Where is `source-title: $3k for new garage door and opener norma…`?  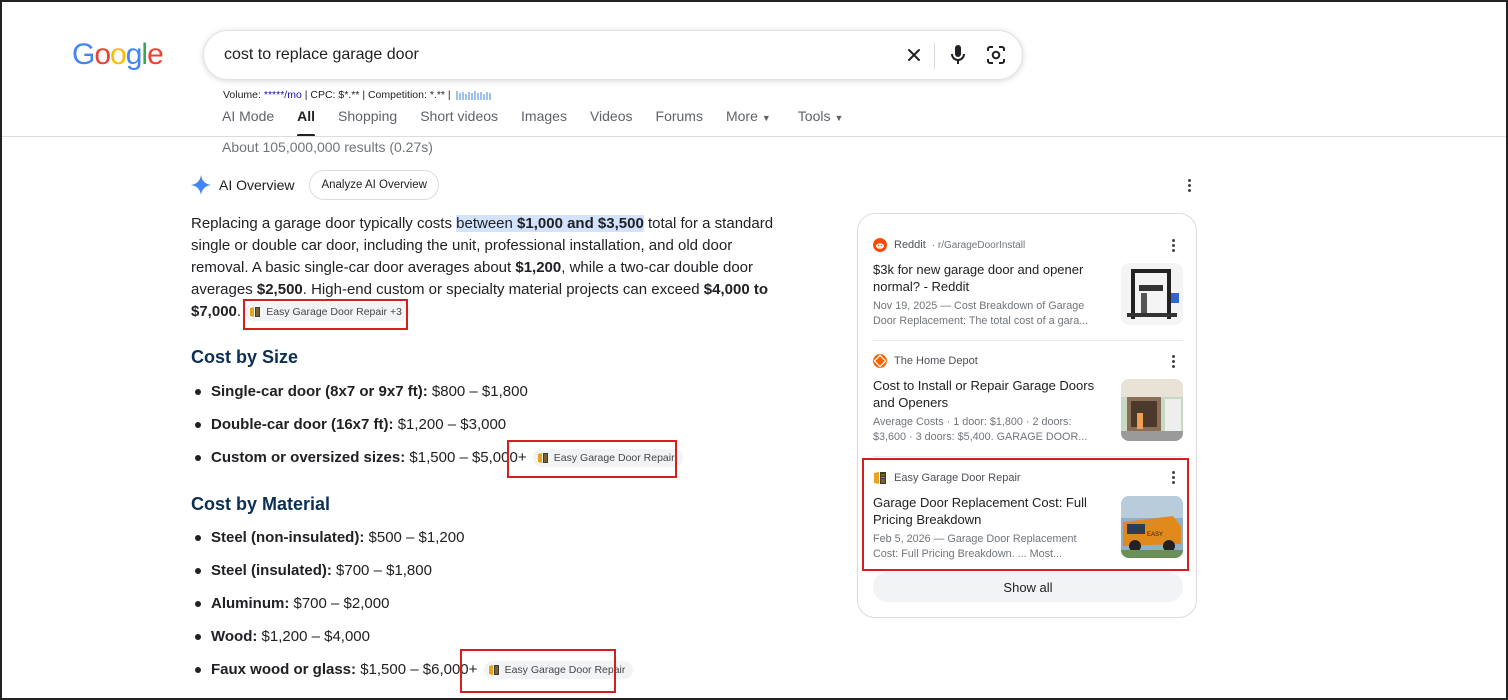 source-title: $3k for new garage door and opener norma… is located at coordinates (988, 278).